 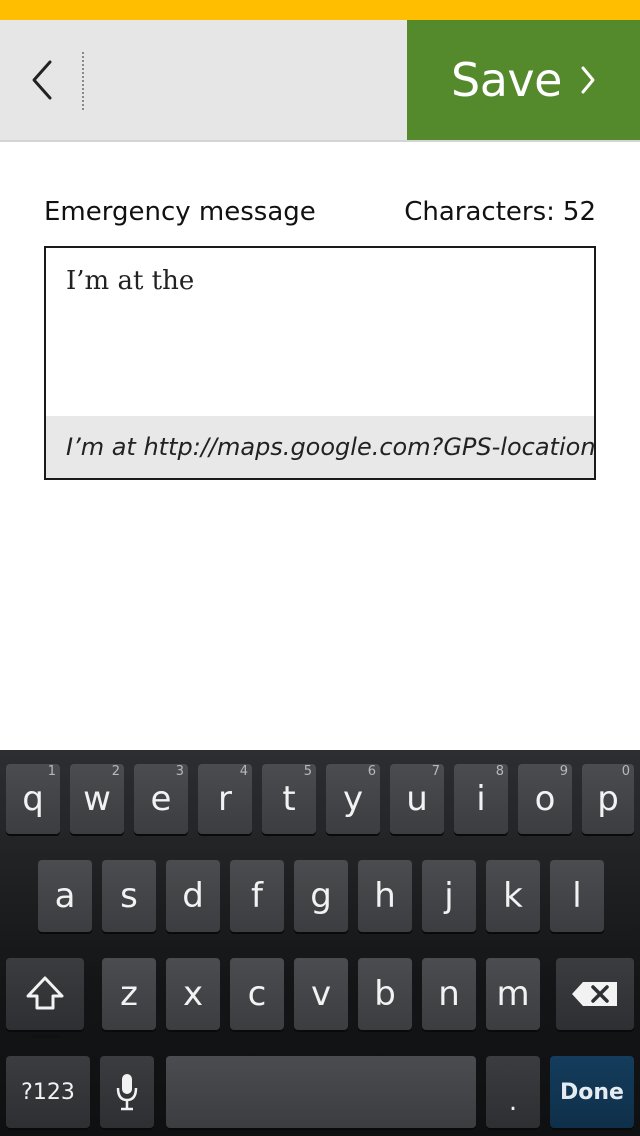 I want to click on field-label: Emergency message, so click(x=180, y=212).